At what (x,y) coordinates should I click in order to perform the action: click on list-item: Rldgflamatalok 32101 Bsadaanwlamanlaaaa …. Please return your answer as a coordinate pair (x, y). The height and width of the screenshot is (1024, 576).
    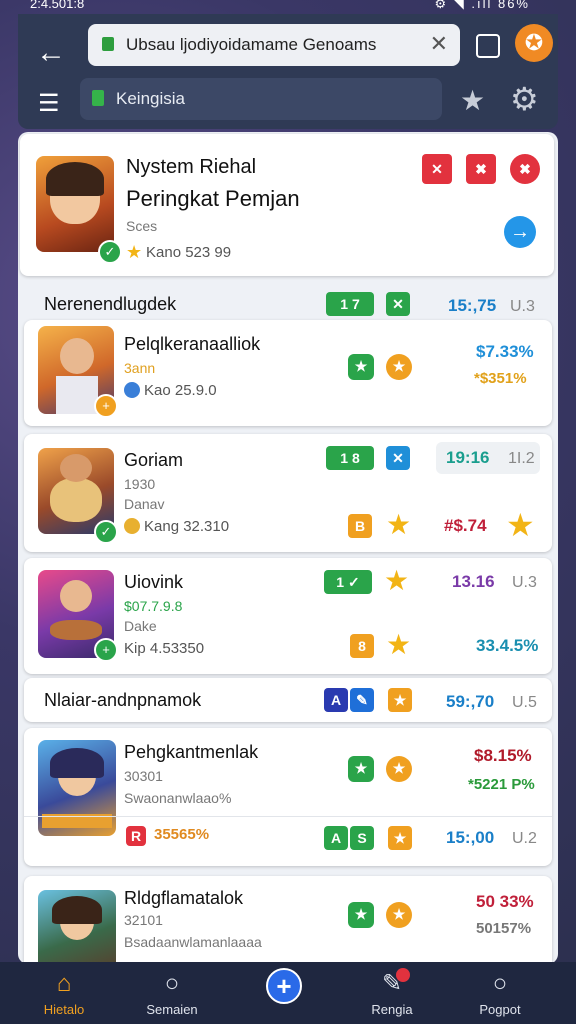
    Looking at the image, I should click on (288, 920).